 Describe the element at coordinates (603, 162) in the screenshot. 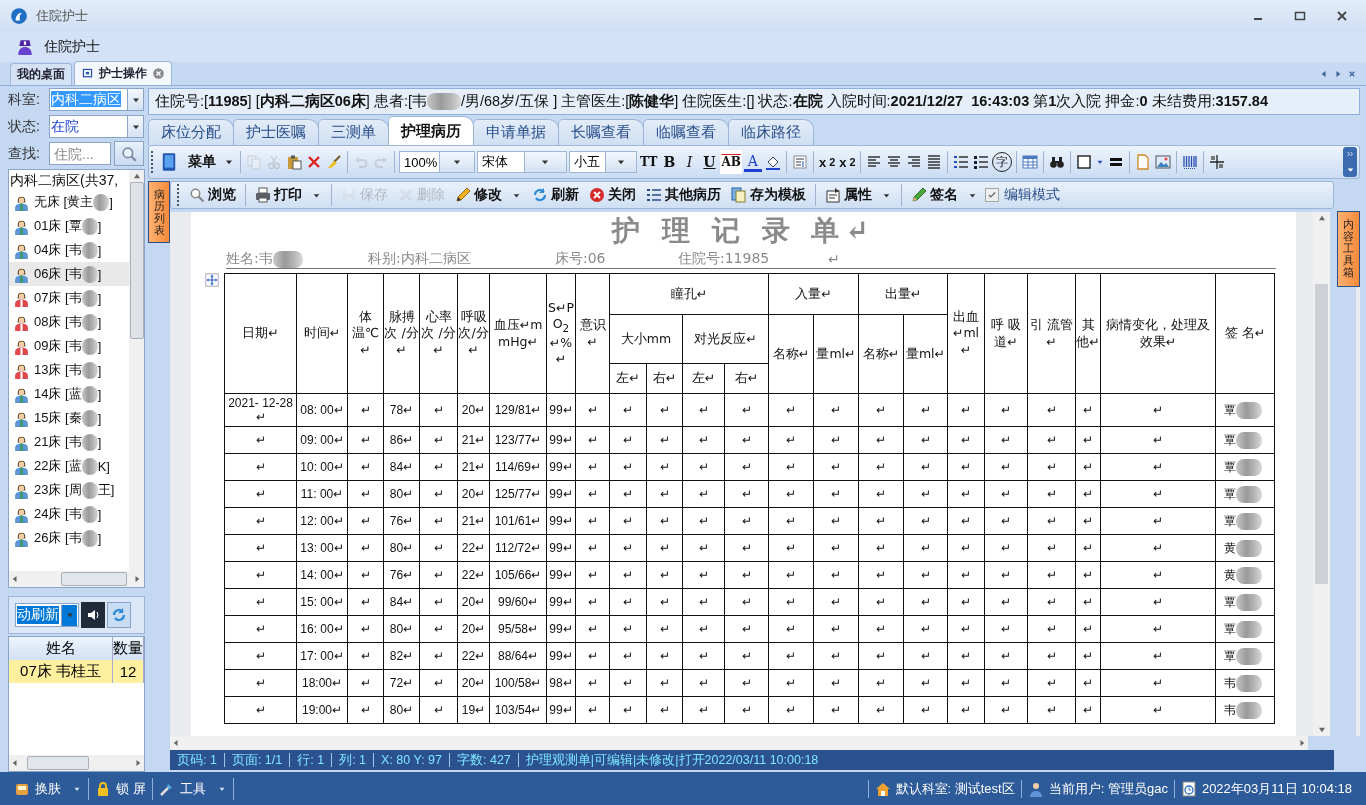

I see `combo-box: 小五` at that location.